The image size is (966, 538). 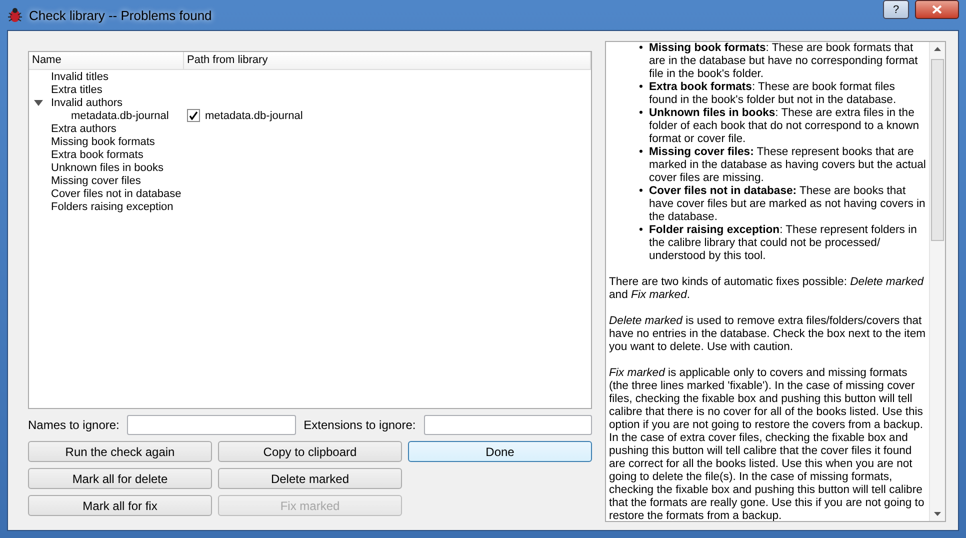 What do you see at coordinates (254, 116) in the screenshot?
I see `path-text: metadata.db-journal` at bounding box center [254, 116].